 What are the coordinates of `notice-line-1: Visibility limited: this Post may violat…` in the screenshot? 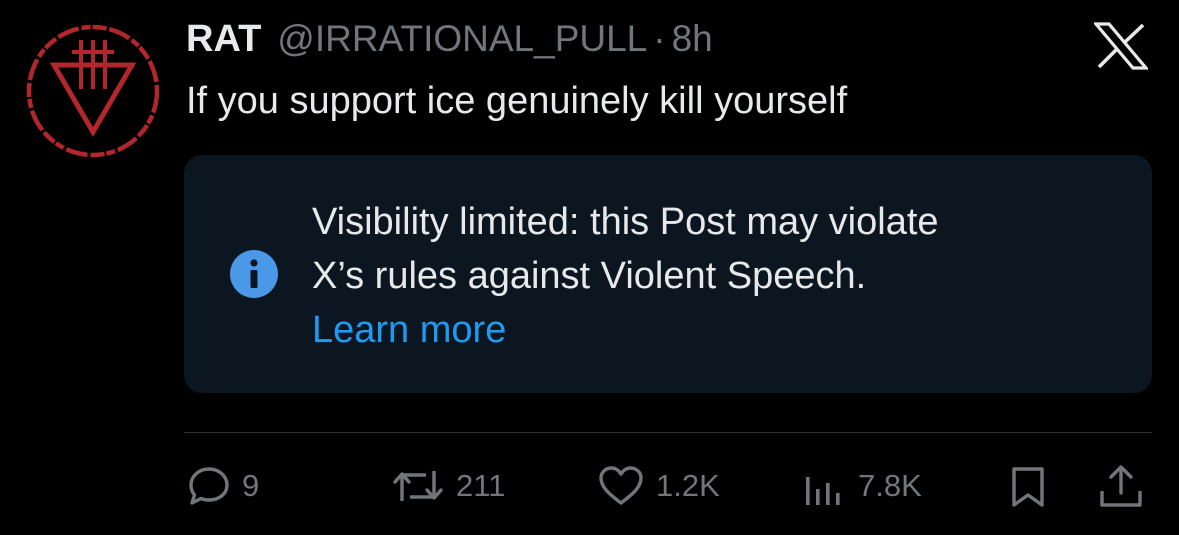 It's located at (625, 222).